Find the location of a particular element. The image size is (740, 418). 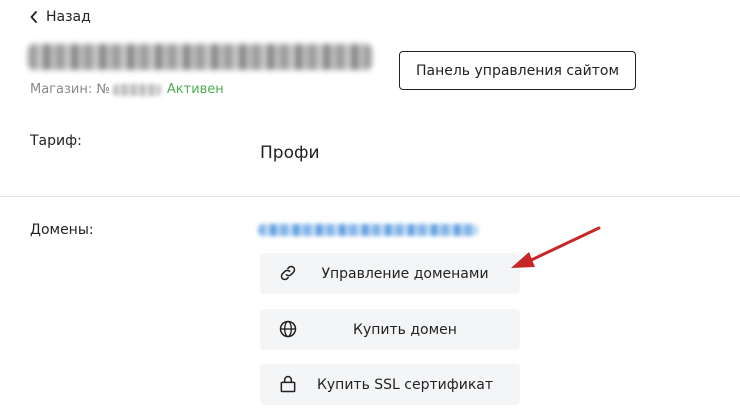

store-number-redacted is located at coordinates (136, 89).